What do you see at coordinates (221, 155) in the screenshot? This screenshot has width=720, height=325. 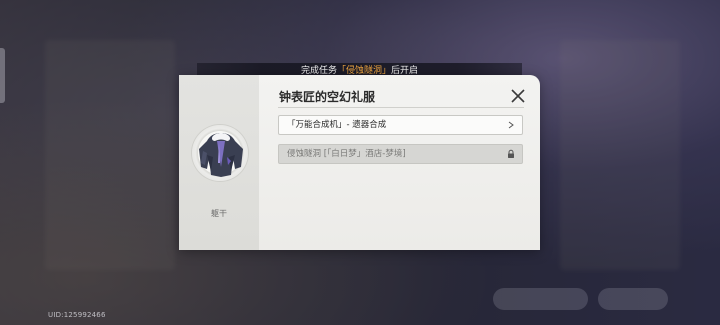 I see `clothing-relic-icon` at bounding box center [221, 155].